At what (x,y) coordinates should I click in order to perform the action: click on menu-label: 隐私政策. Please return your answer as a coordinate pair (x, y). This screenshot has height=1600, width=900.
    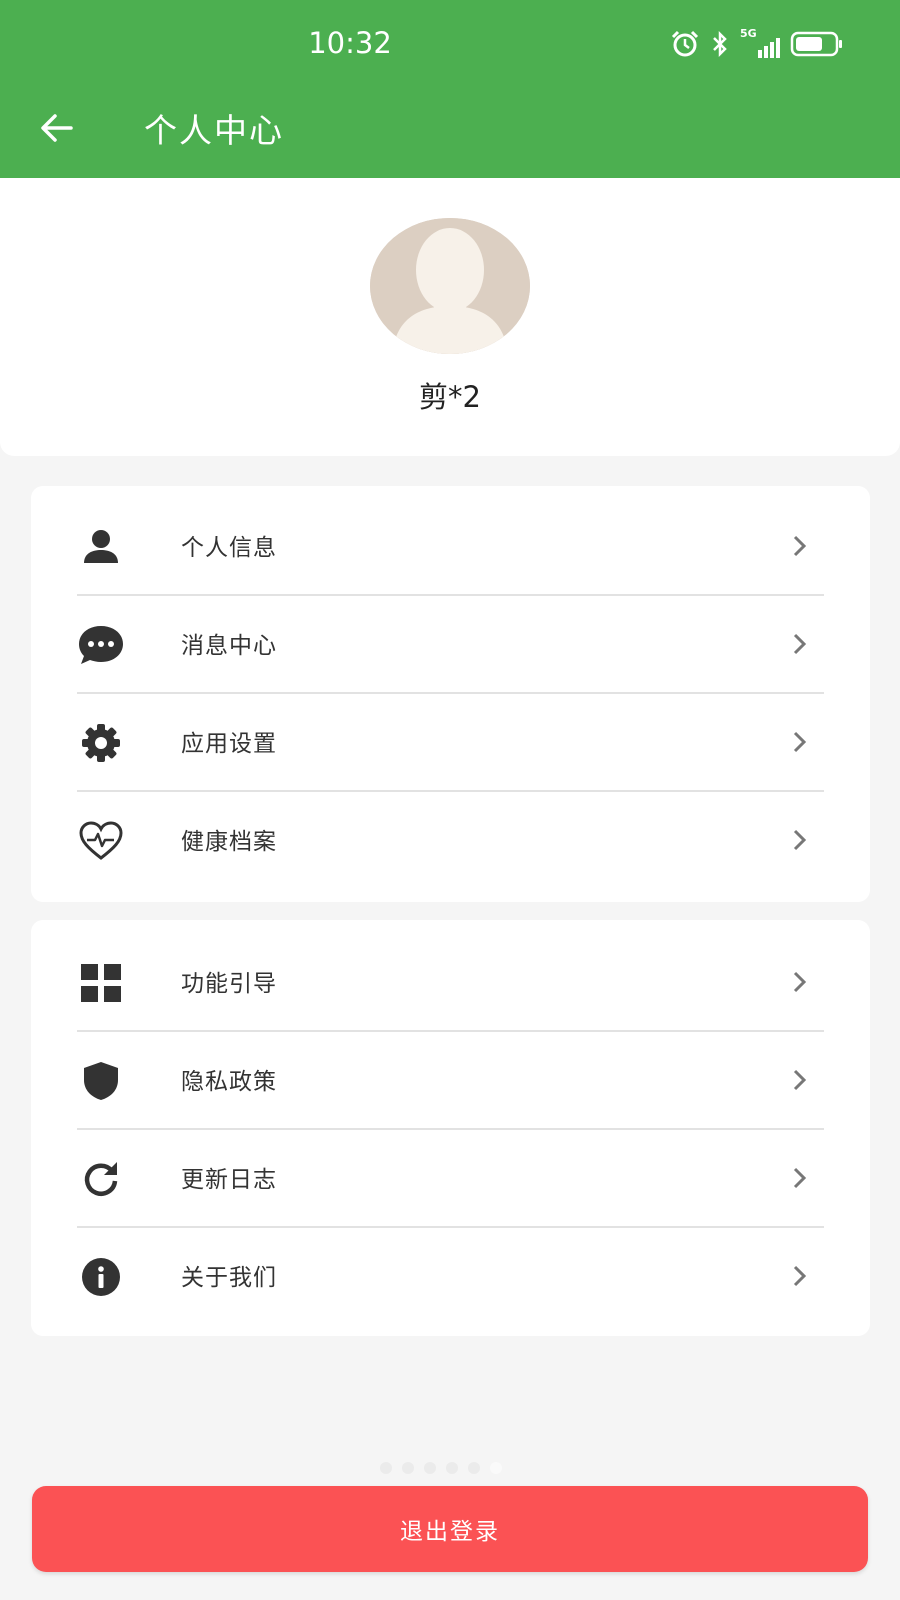
    Looking at the image, I should click on (229, 1082).